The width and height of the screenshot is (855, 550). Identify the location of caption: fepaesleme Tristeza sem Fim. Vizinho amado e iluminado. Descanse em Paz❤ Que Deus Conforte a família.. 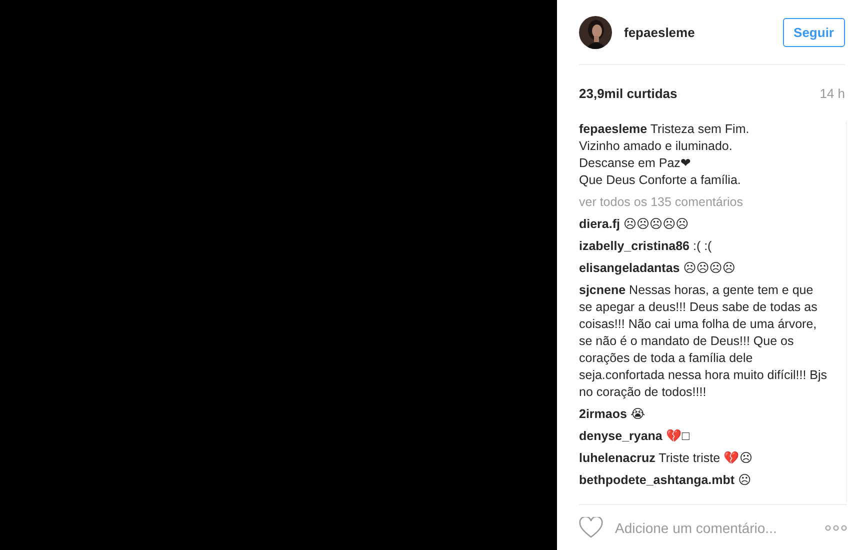
(664, 155).